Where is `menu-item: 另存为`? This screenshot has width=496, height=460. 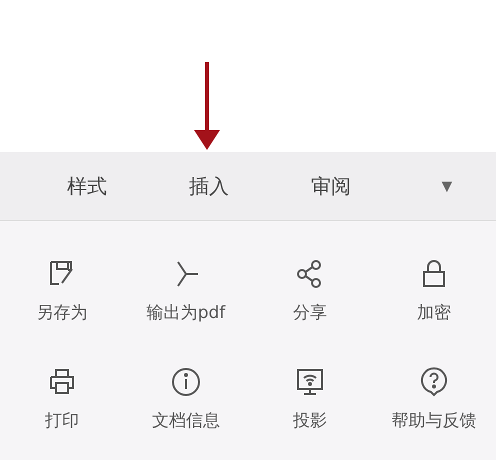
menu-item: 另存为 is located at coordinates (62, 289).